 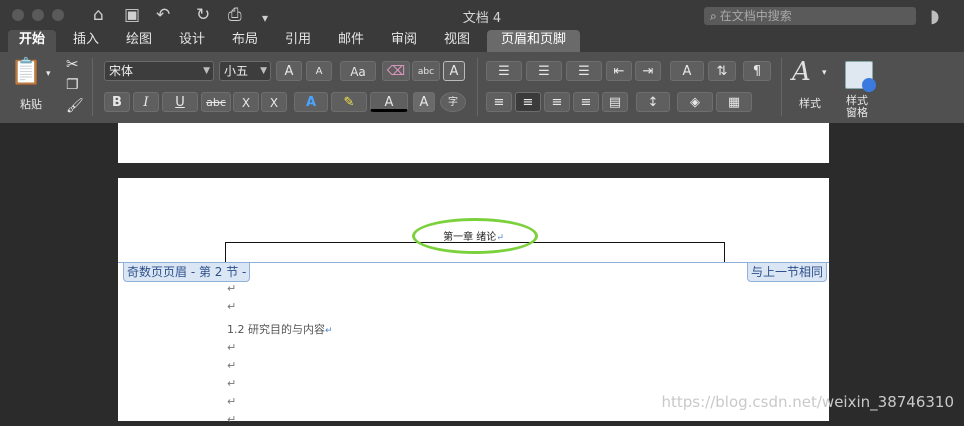 I want to click on bold-button: B, so click(x=117, y=102).